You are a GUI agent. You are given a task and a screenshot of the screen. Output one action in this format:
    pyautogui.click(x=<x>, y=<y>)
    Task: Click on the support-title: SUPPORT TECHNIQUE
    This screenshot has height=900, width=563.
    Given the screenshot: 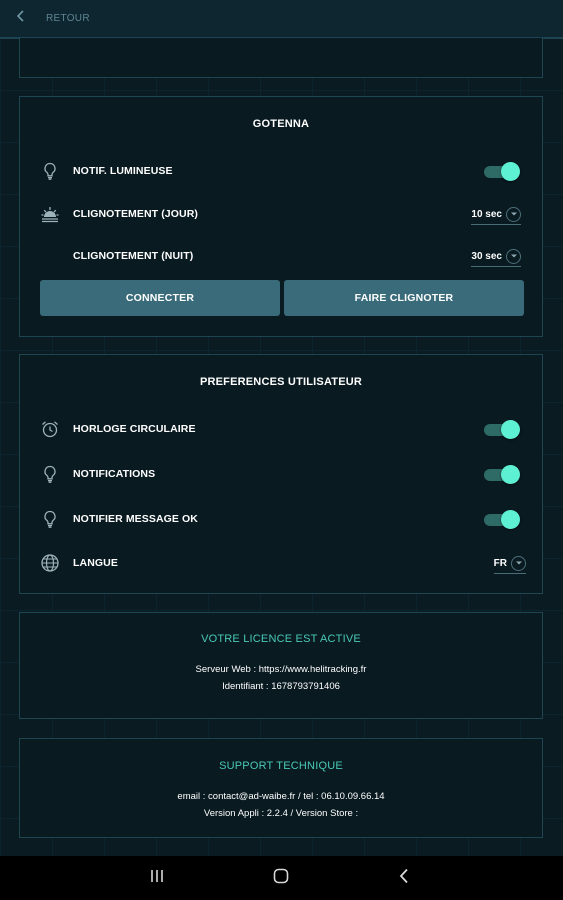 What is the action you would take?
    pyautogui.click(x=281, y=766)
    